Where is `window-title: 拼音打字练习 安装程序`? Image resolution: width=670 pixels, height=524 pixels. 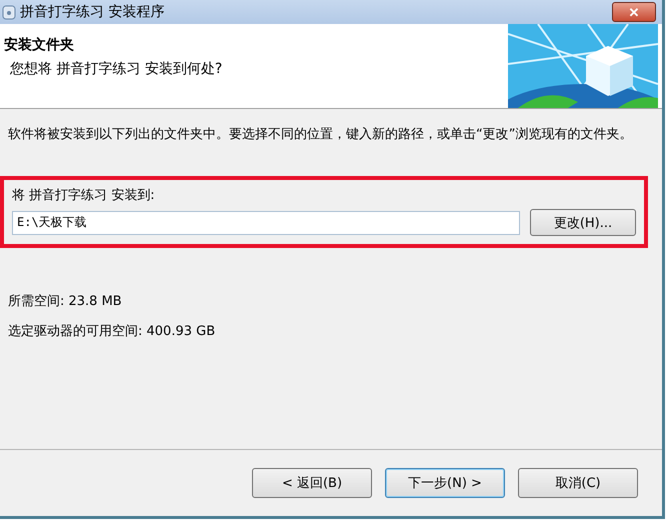
window-title: 拼音打字练习 安装程序 is located at coordinates (93, 12).